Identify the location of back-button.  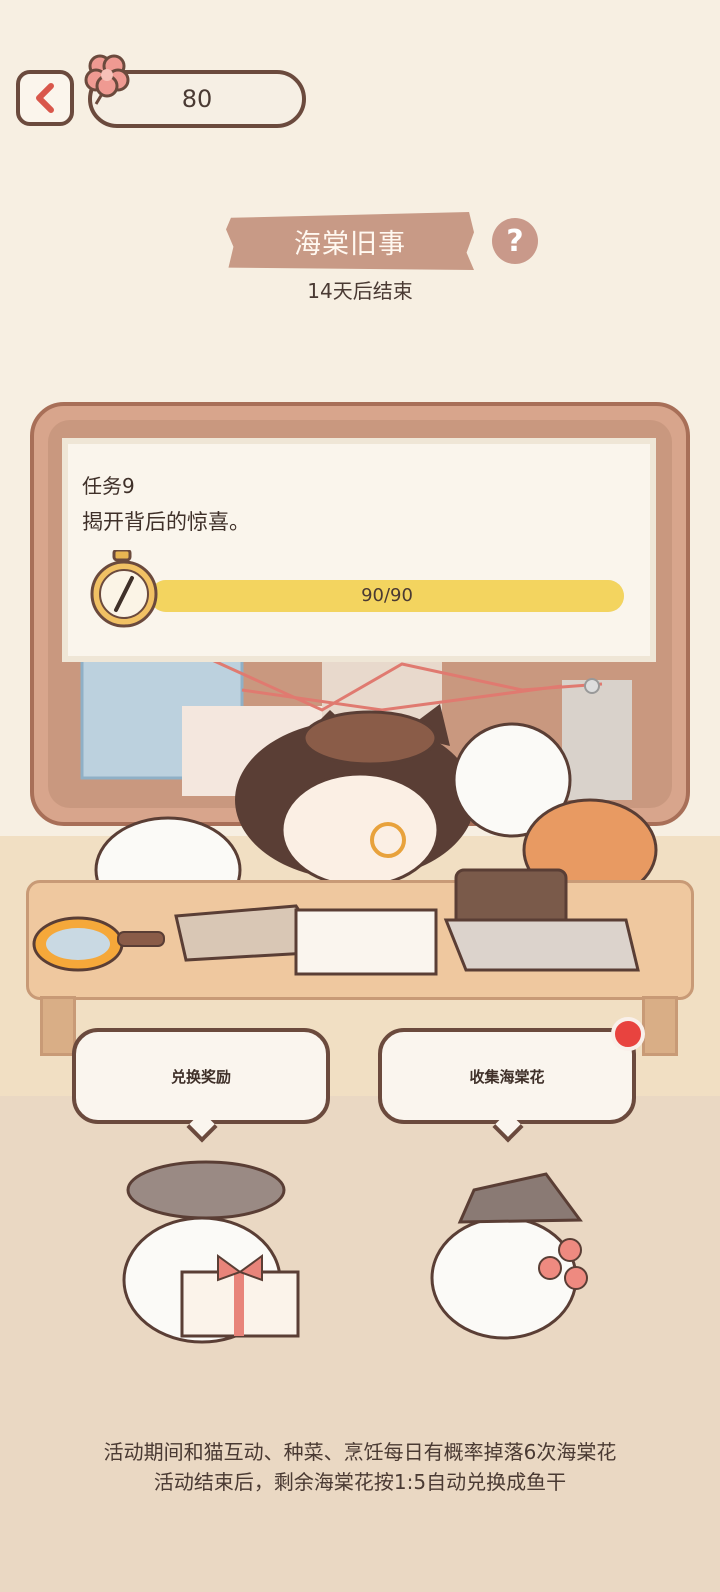
(45, 98).